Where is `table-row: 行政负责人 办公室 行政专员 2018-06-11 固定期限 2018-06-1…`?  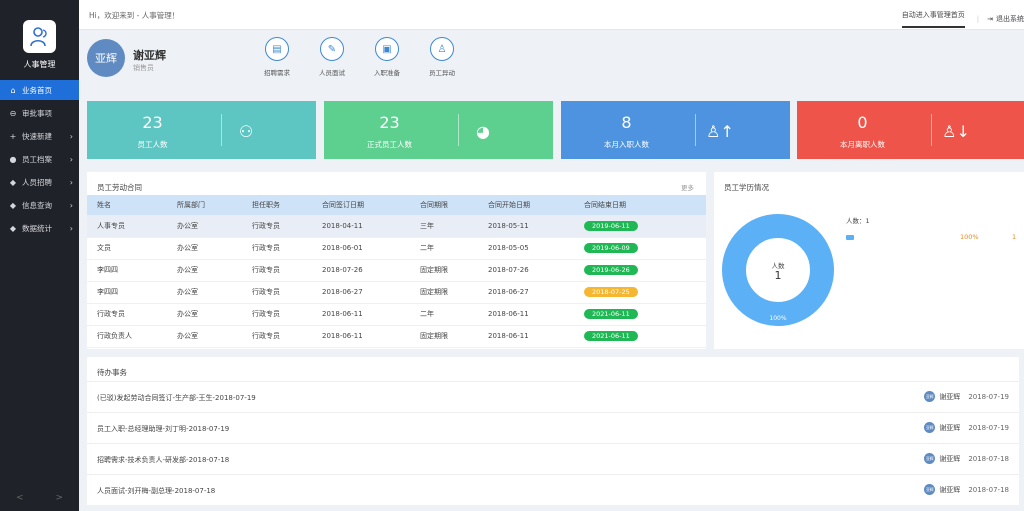 table-row: 行政负责人 办公室 行政专员 2018-06-11 固定期限 2018-06-1… is located at coordinates (396, 336).